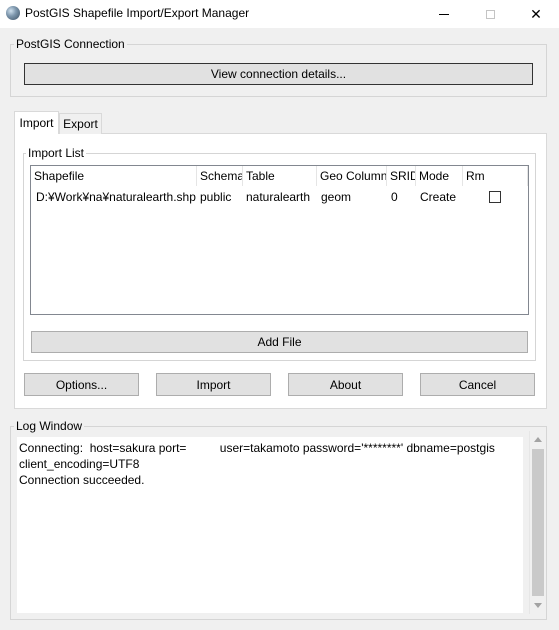 Image resolution: width=559 pixels, height=630 pixels. I want to click on column-header-schema: Schema, so click(220, 176).